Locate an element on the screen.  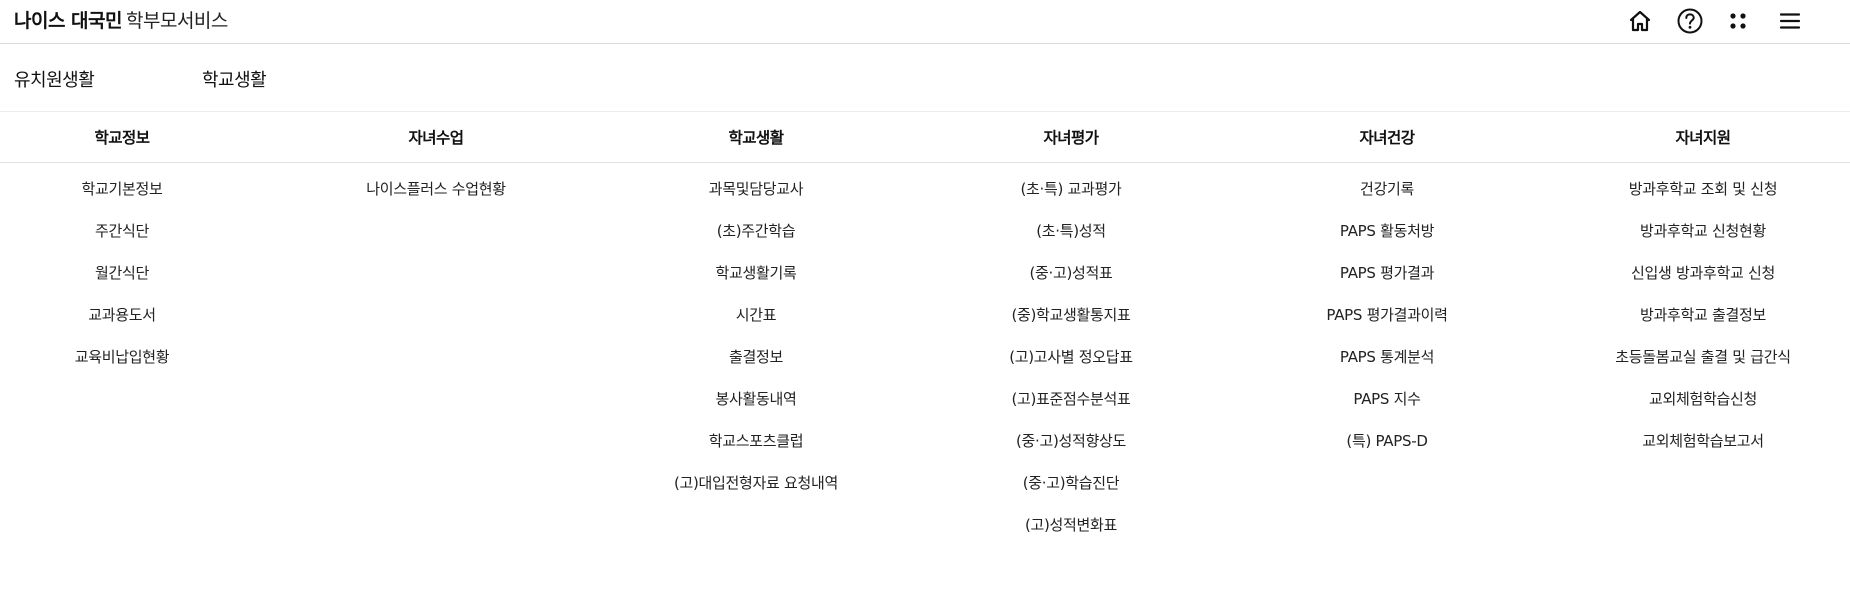
column-title-school-life: 학교생활 is located at coordinates (756, 137).